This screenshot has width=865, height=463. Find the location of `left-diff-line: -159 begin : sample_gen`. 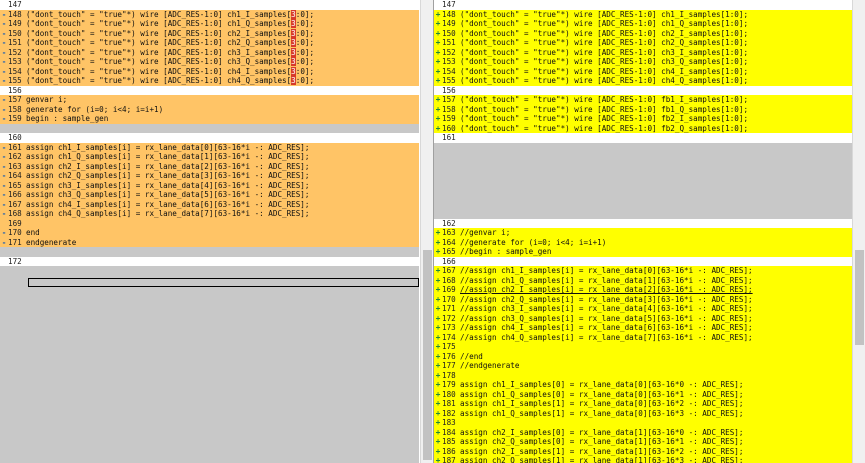

left-diff-line: -159 begin : sample_gen is located at coordinates (209, 119).